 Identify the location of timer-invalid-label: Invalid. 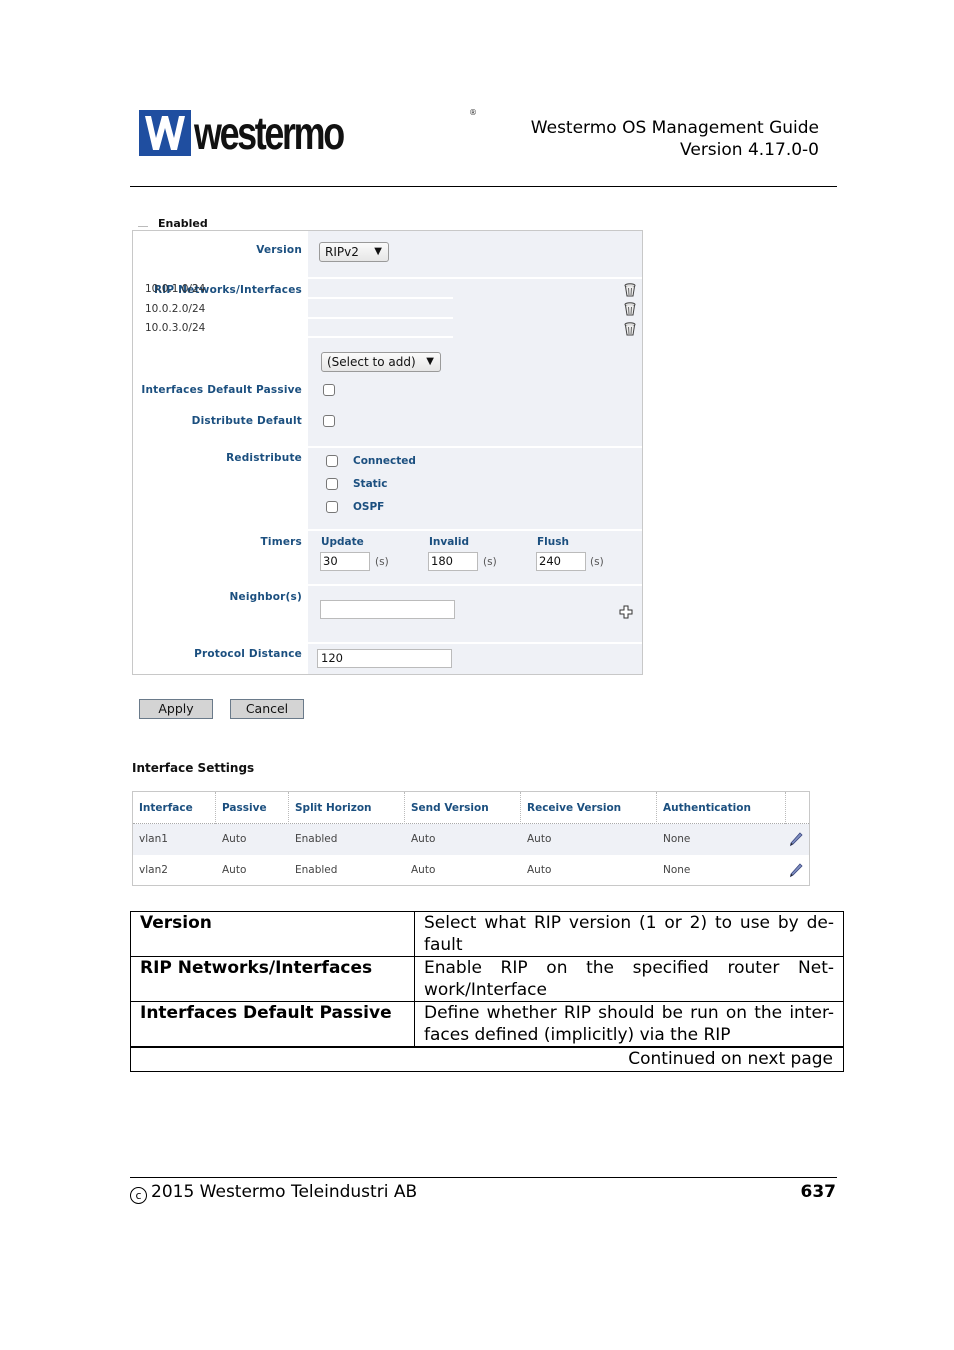
(449, 542).